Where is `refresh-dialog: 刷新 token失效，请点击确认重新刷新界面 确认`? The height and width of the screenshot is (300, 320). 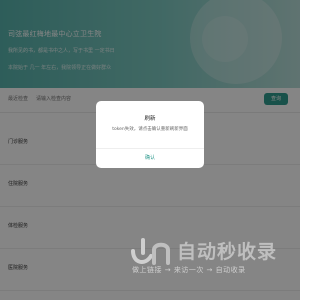
refresh-dialog: 刷新 token失效，请点击确认重新刷新界面 确认 is located at coordinates (150, 134).